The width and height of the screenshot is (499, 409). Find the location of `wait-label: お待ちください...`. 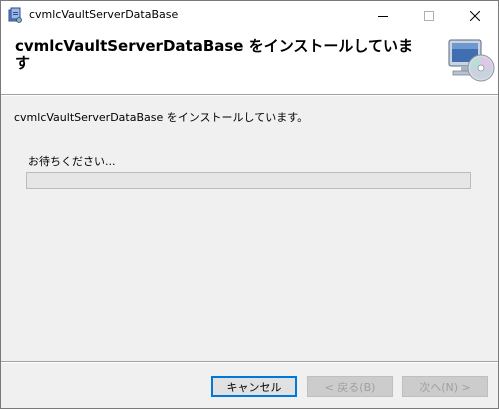

wait-label: お待ちください... is located at coordinates (72, 161).